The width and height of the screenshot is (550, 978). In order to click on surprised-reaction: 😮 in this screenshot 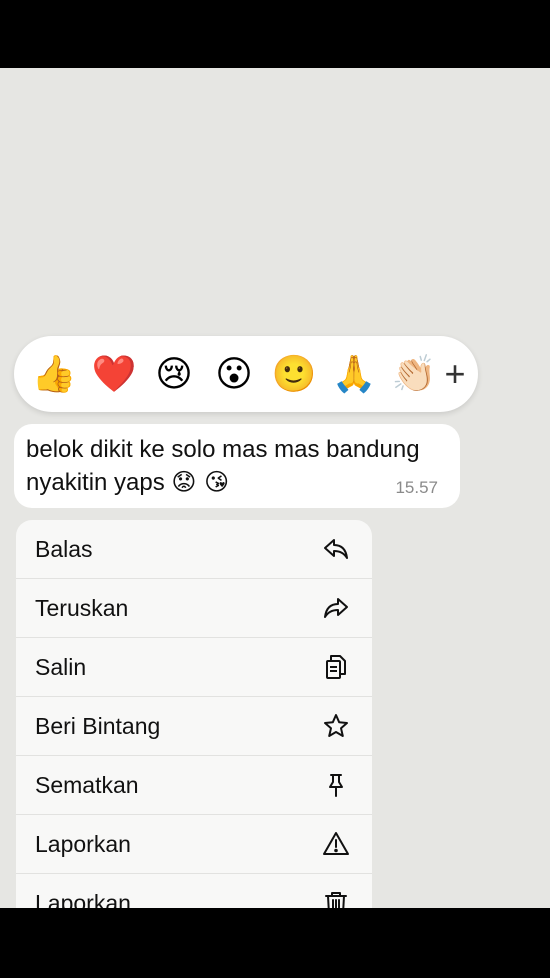, I will do `click(234, 374)`.